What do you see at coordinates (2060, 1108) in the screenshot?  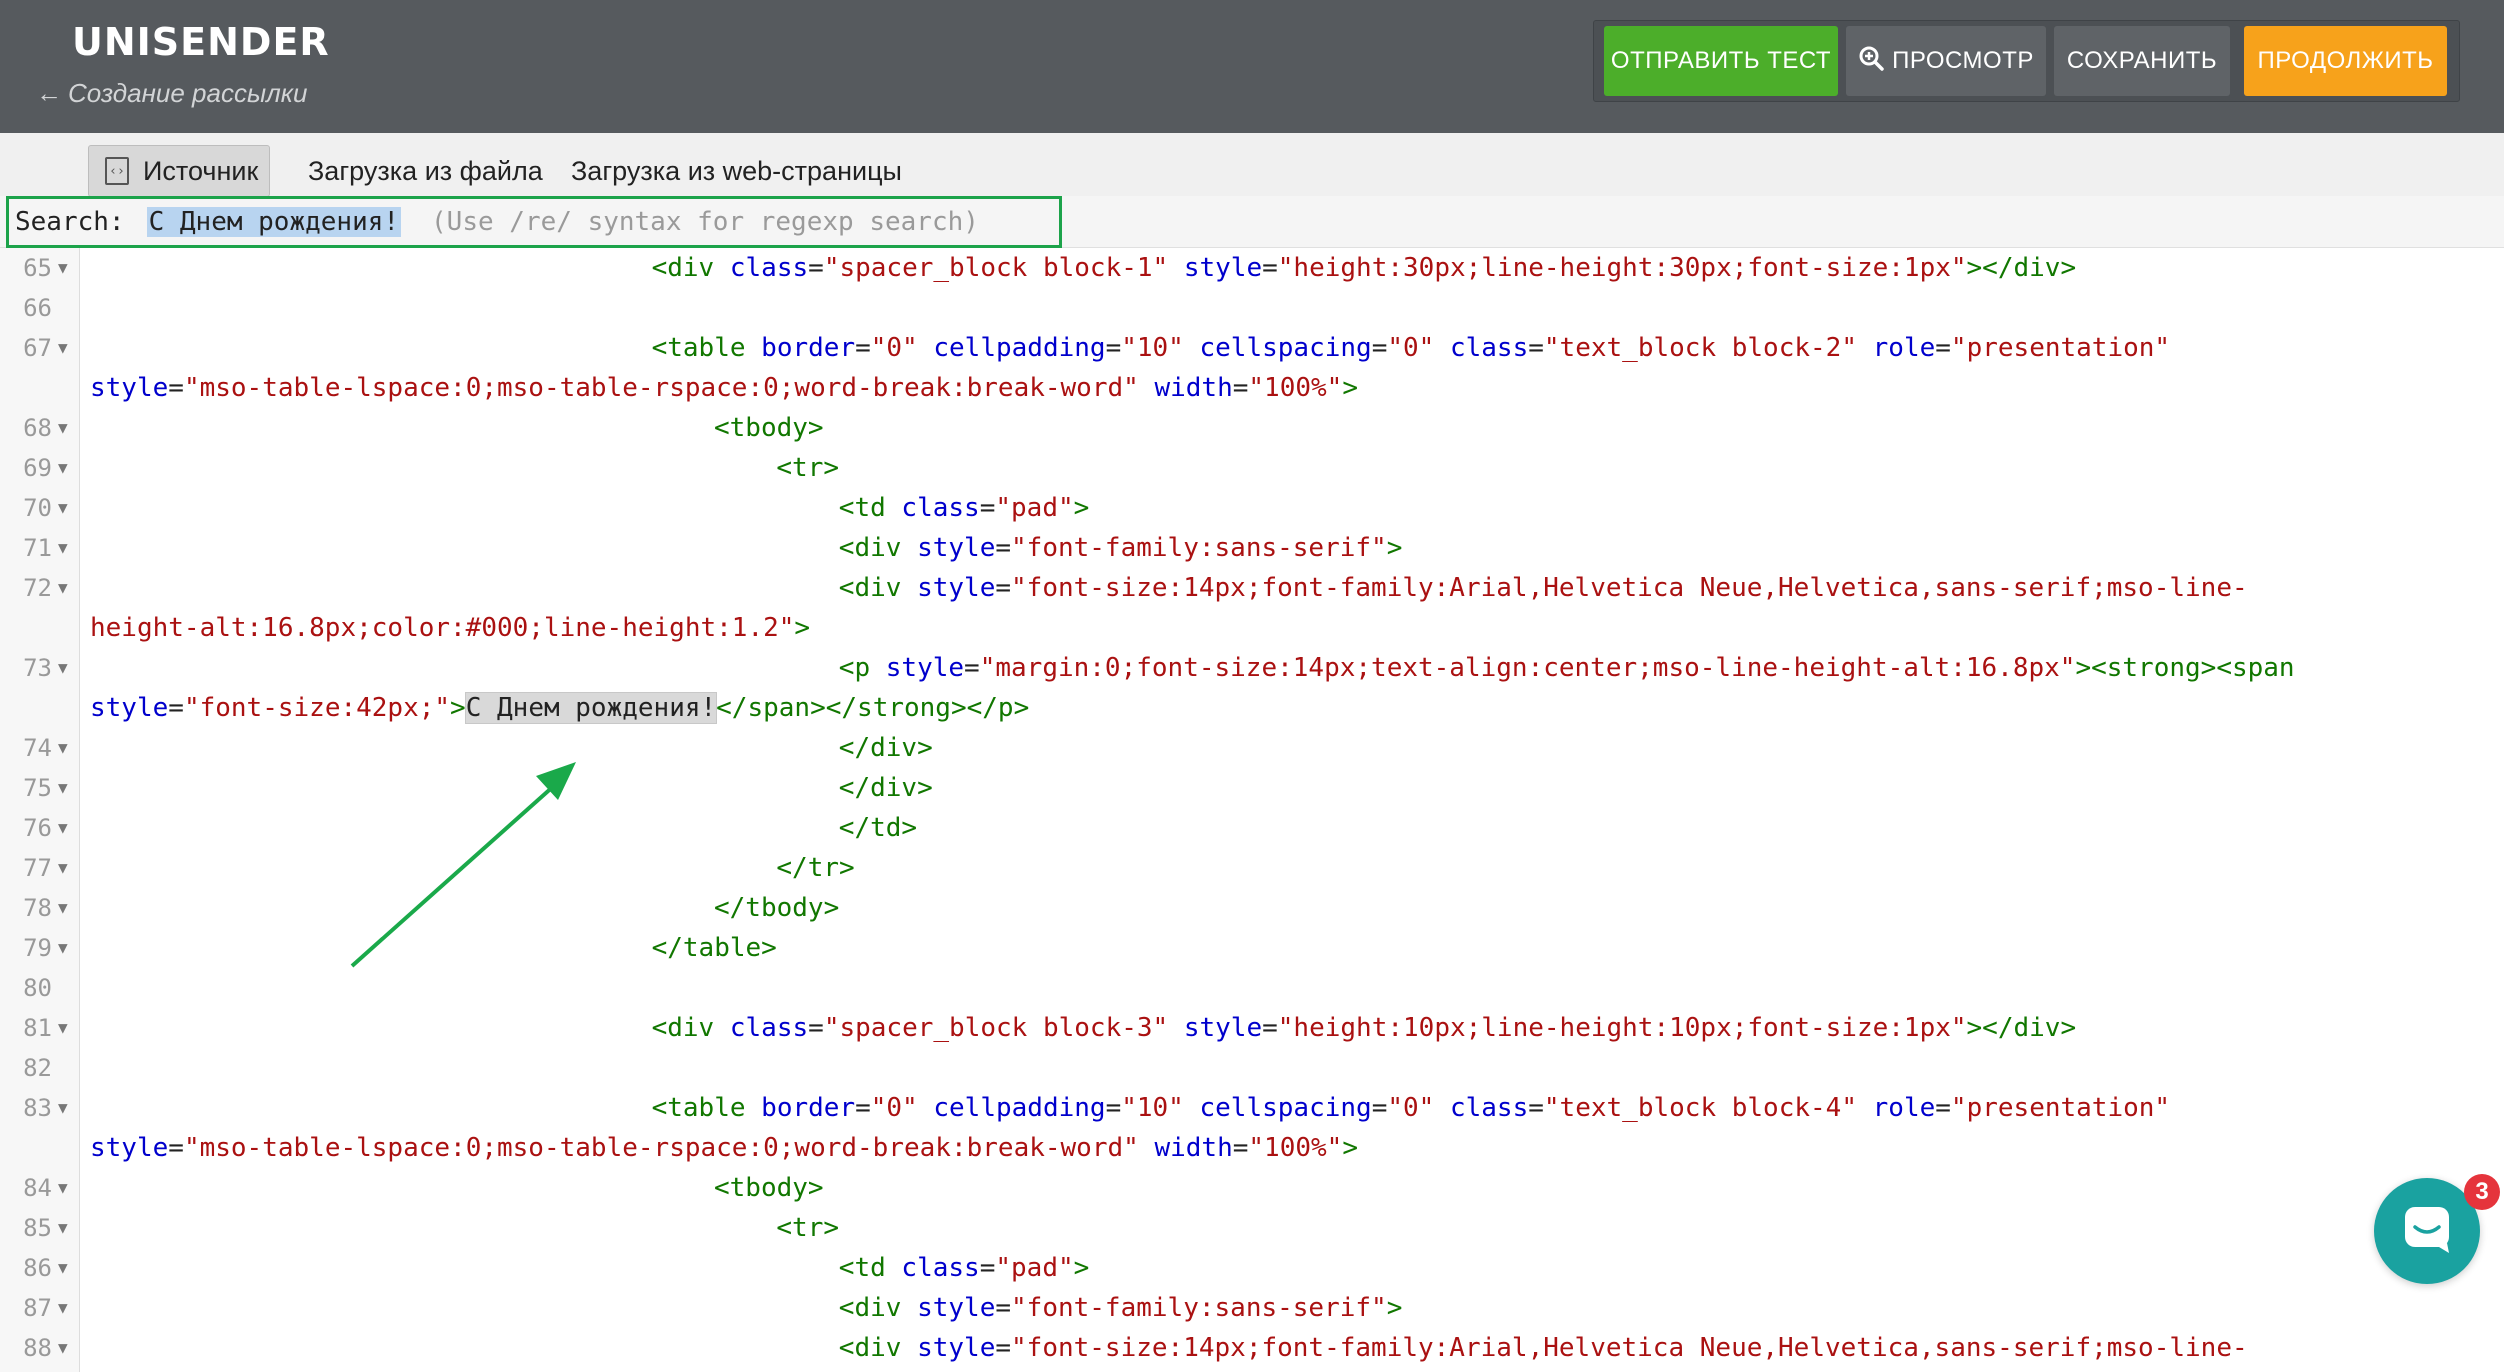 I see `code-token: "presentation"` at bounding box center [2060, 1108].